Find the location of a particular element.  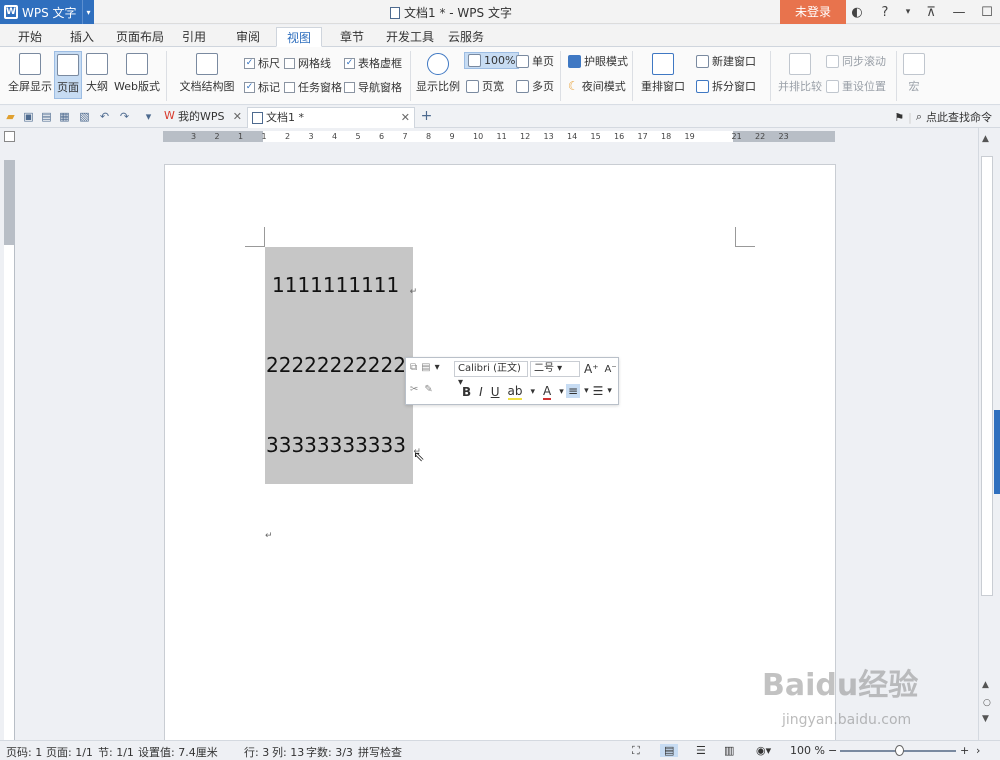

sync-scroll-button: 同步滚动 is located at coordinates (856, 61).